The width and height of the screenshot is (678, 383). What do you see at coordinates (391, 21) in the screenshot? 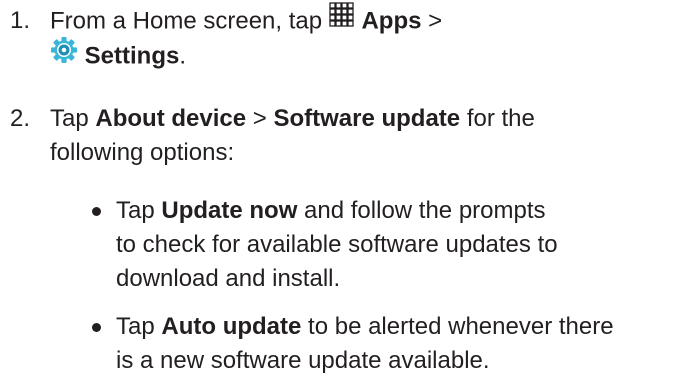
I see `apps-label: Apps` at bounding box center [391, 21].